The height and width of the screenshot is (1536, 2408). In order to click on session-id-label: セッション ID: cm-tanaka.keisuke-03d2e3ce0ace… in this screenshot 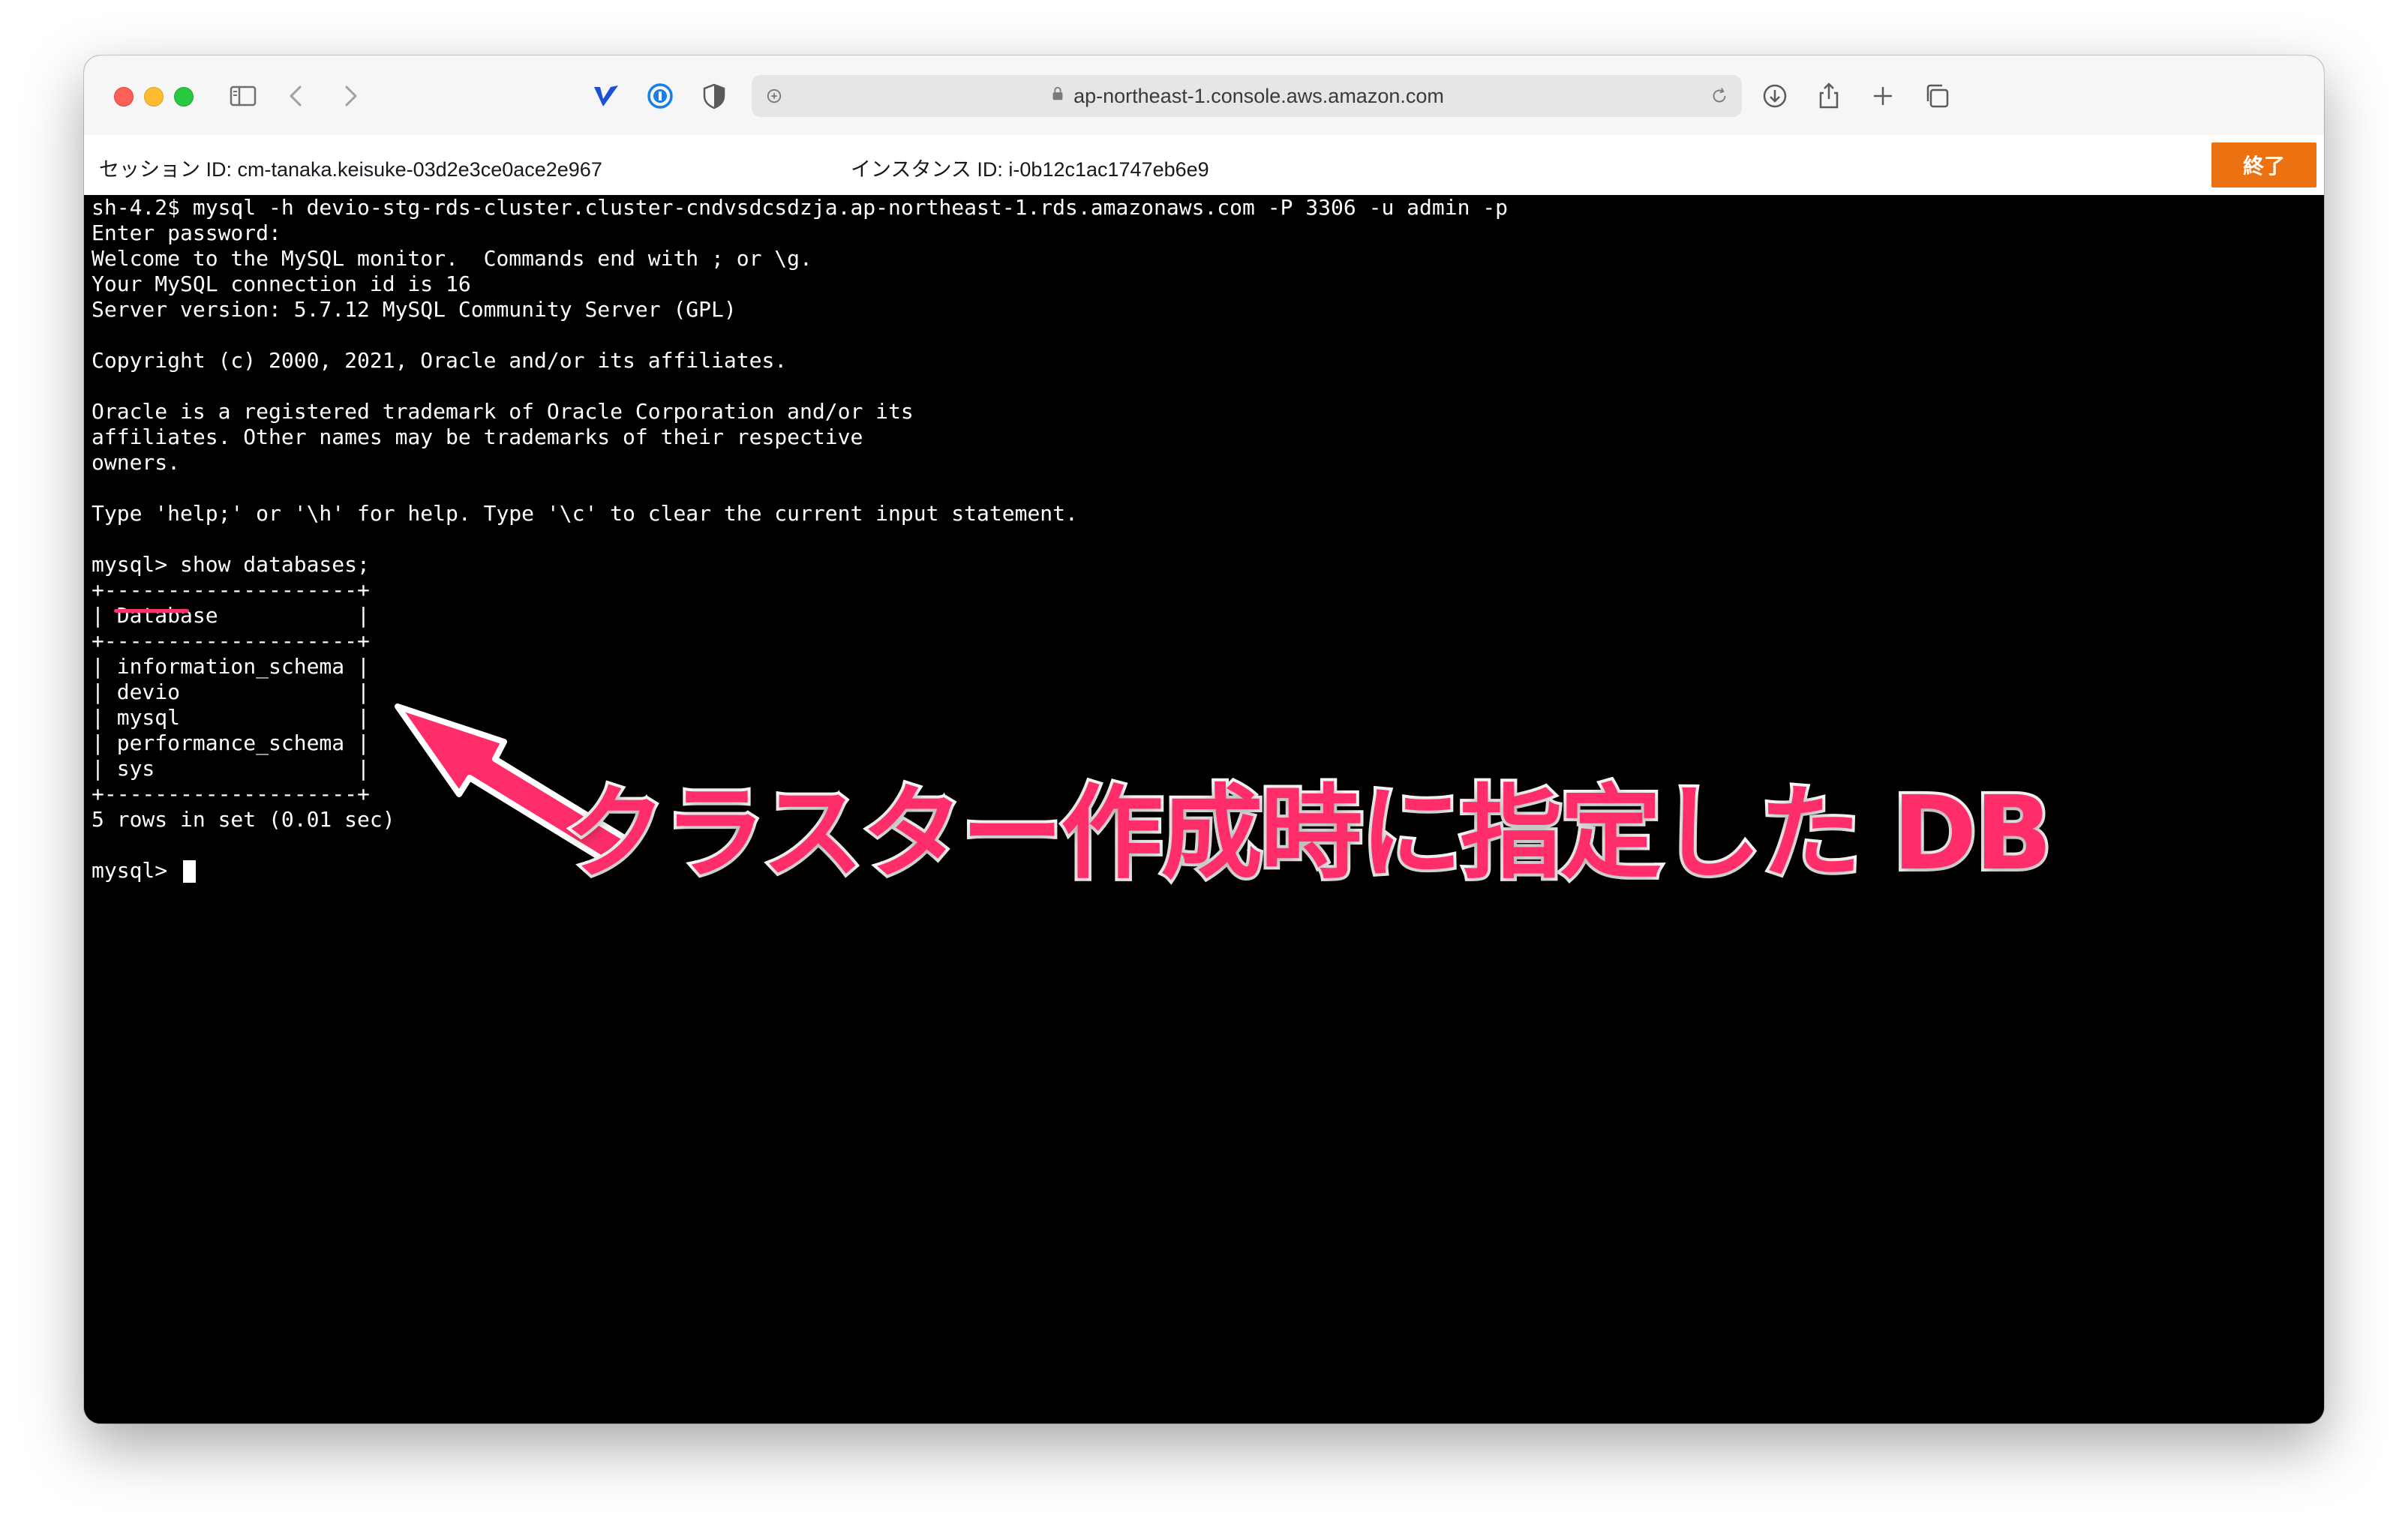, I will do `click(350, 169)`.